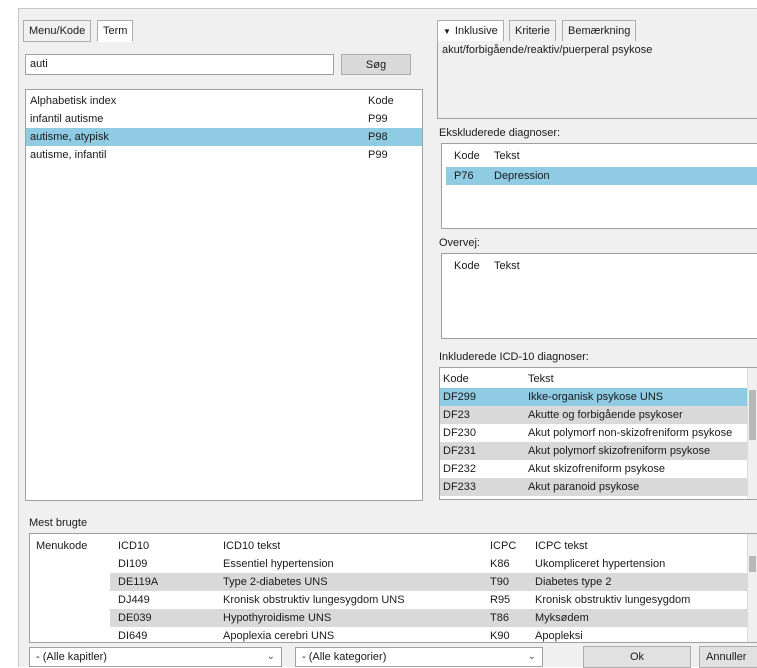 Image resolution: width=757 pixels, height=668 pixels. Describe the element at coordinates (599, 186) in the screenshot. I see `ekskluderede-table: Kode Tekst P76 Depression` at that location.